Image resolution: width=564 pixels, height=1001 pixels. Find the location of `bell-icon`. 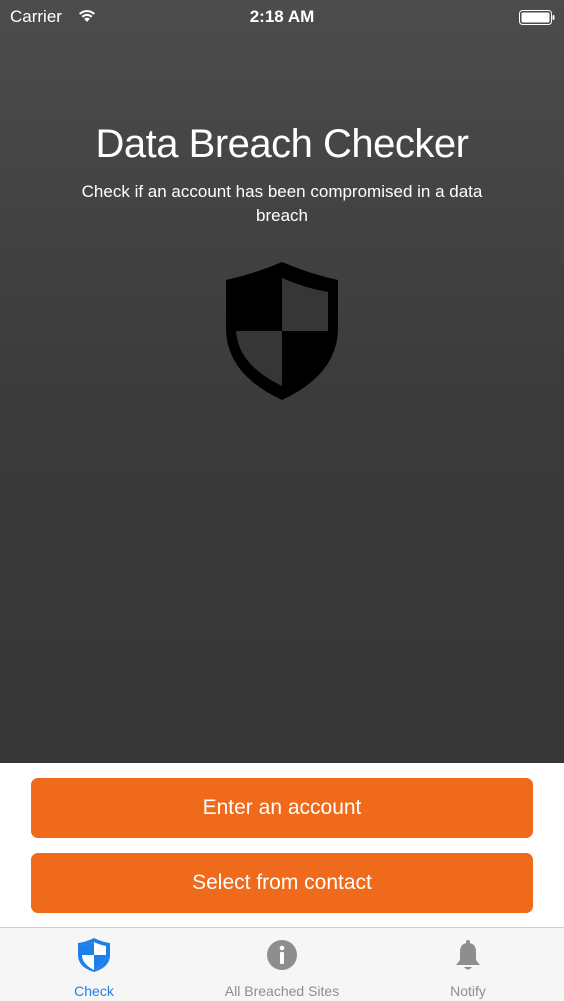

bell-icon is located at coordinates (468, 955).